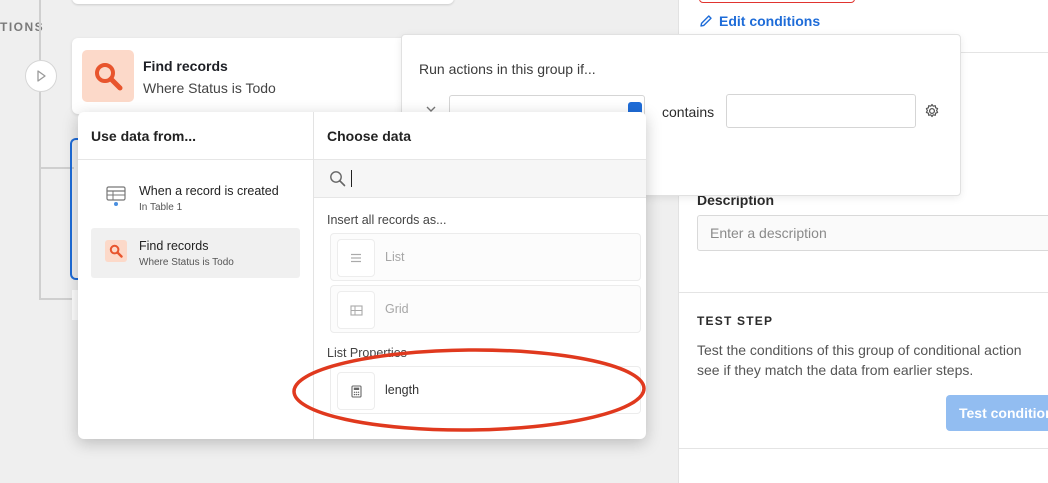  What do you see at coordinates (485, 257) in the screenshot?
I see `insert-as-list-option: List` at bounding box center [485, 257].